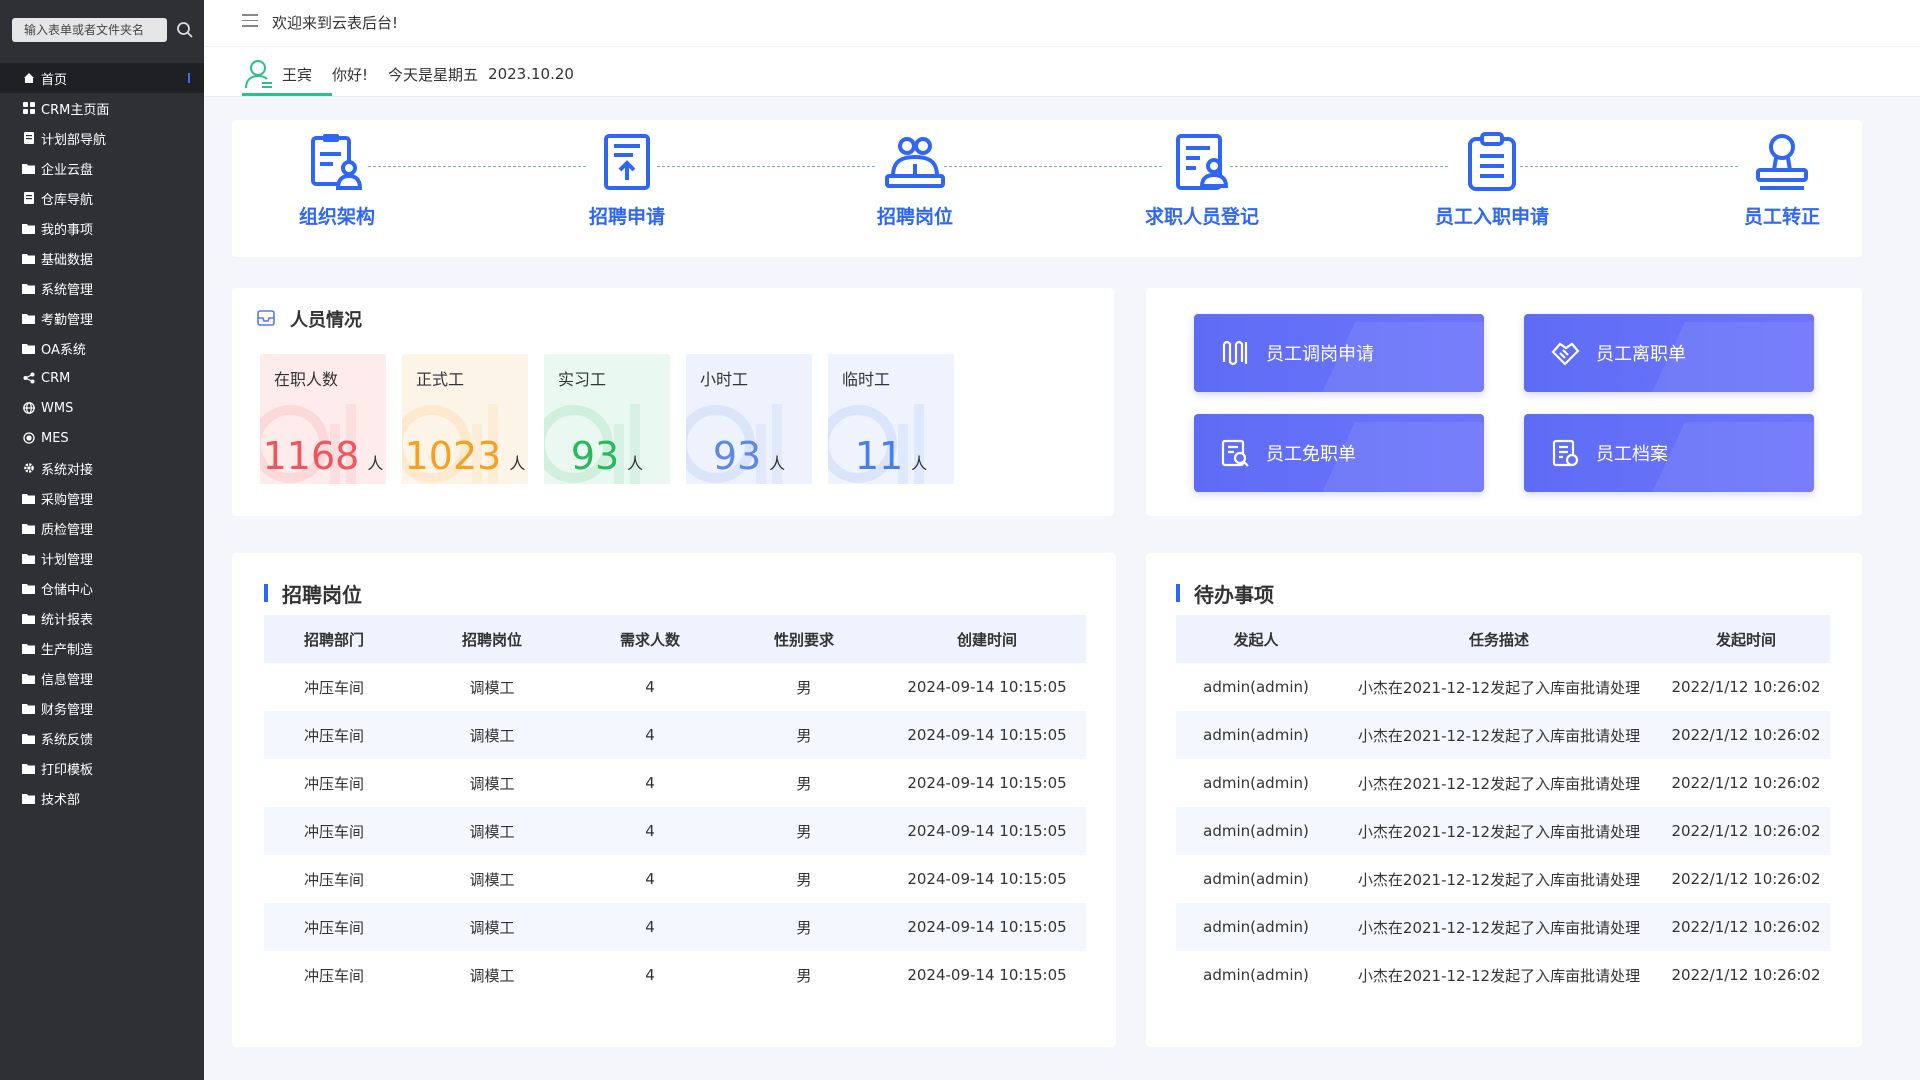  I want to click on sidebar-item: 仓储中心, so click(102, 588).